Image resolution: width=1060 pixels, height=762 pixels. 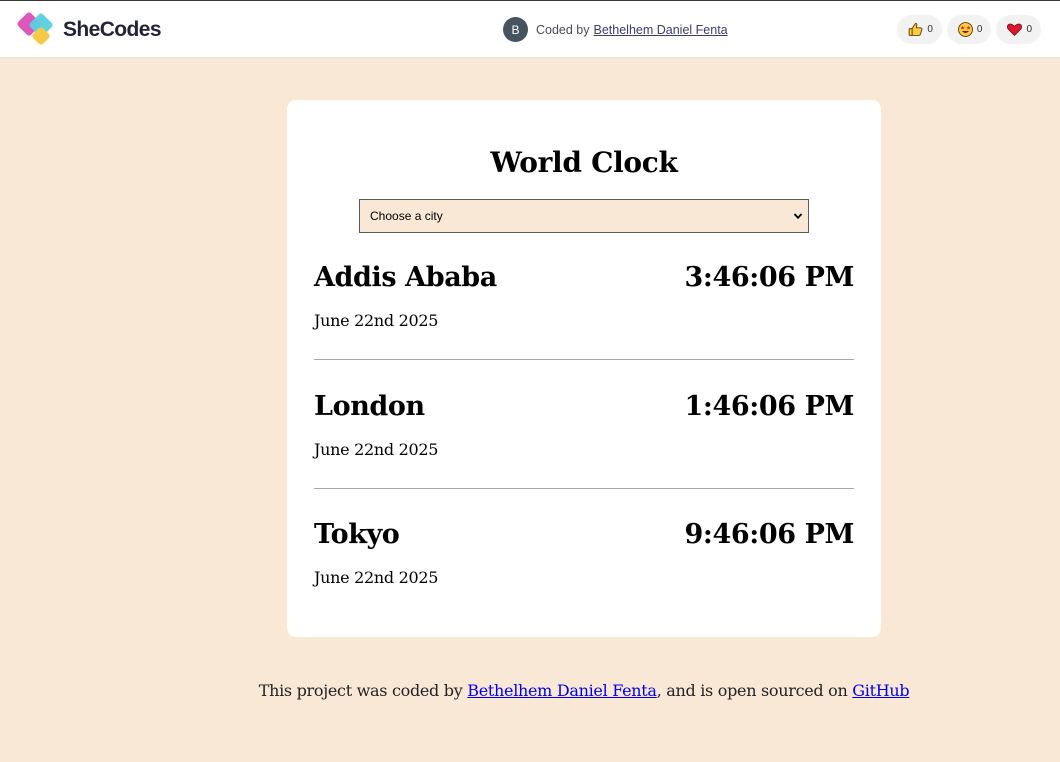 What do you see at coordinates (1029, 29) in the screenshot?
I see `heart-count: 0` at bounding box center [1029, 29].